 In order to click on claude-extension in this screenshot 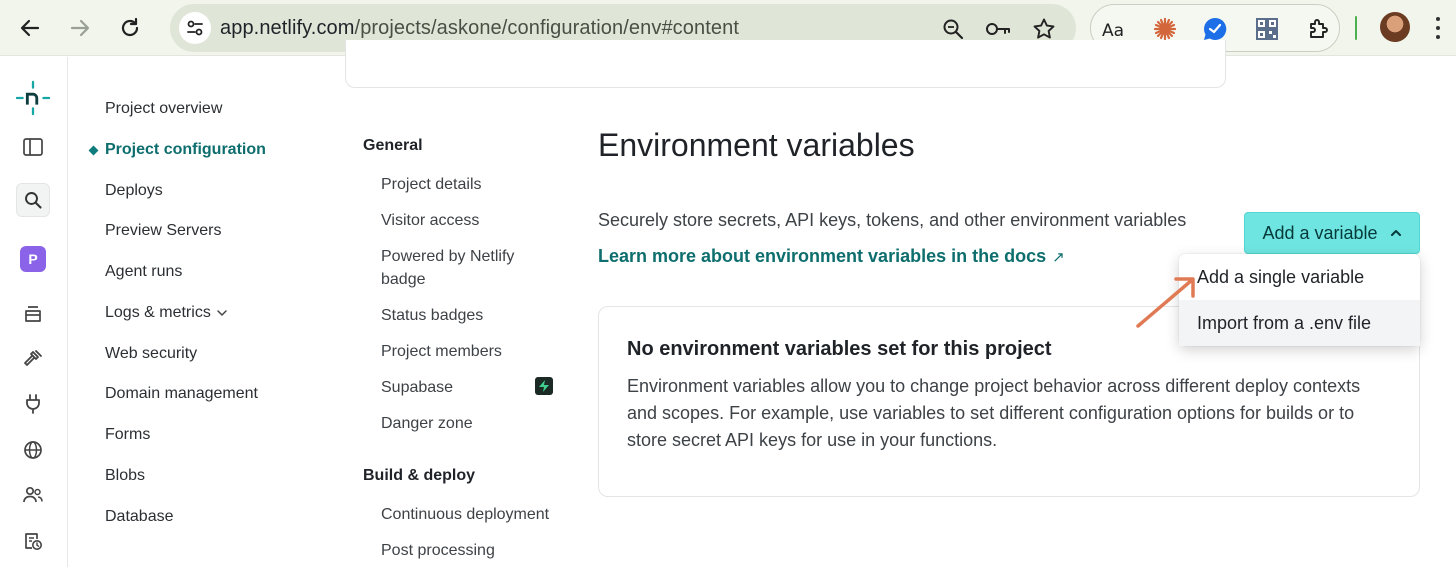, I will do `click(1165, 29)`.